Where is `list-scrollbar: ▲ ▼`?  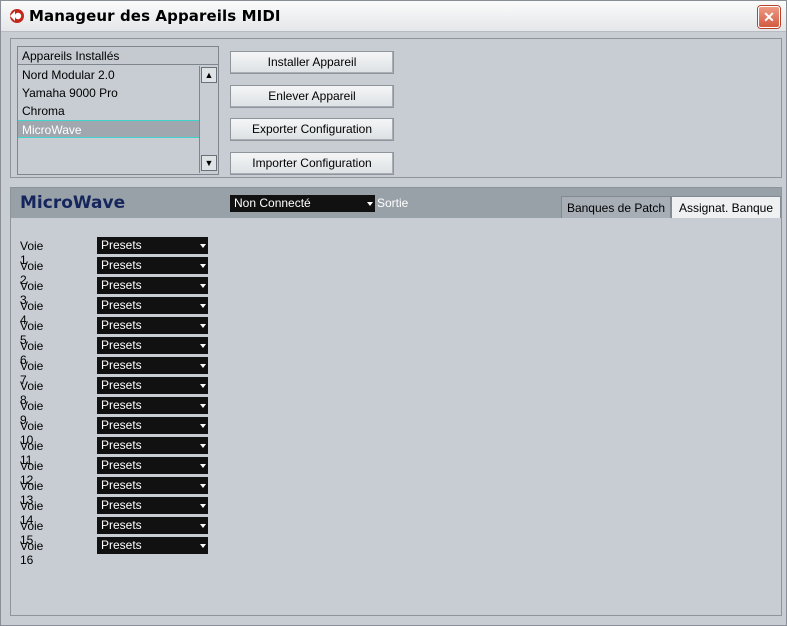 list-scrollbar: ▲ ▼ is located at coordinates (208, 119).